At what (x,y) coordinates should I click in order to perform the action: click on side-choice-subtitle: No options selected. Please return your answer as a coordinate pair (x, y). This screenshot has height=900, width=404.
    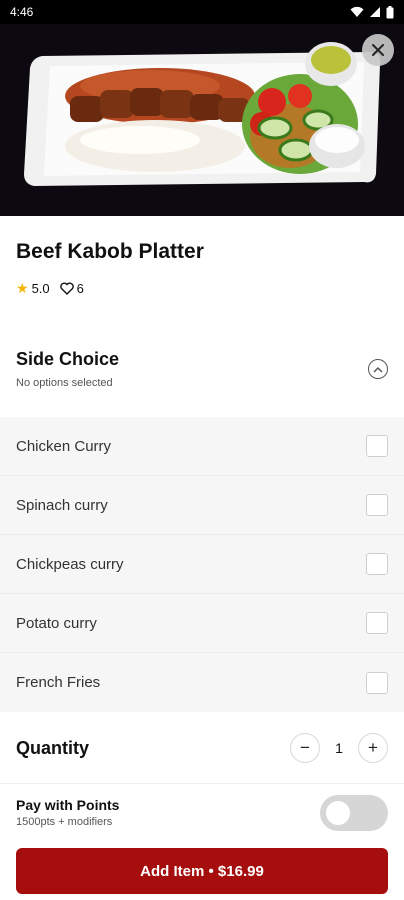
    Looking at the image, I should click on (64, 383).